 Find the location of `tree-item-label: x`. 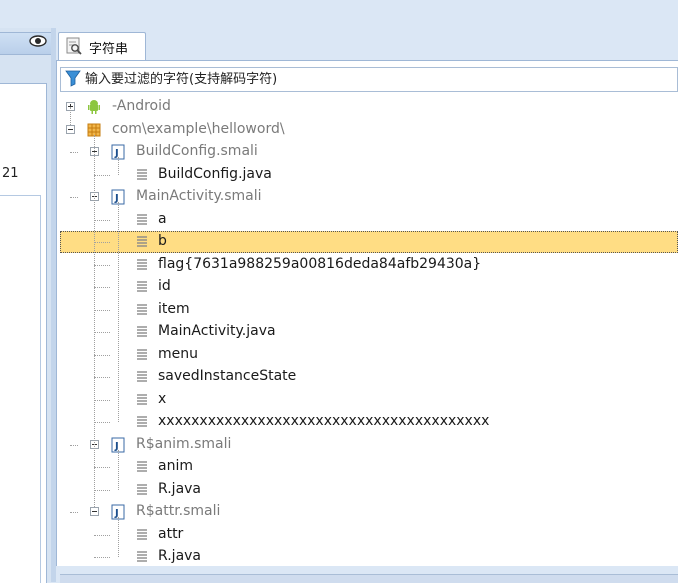

tree-item-label: x is located at coordinates (162, 398).